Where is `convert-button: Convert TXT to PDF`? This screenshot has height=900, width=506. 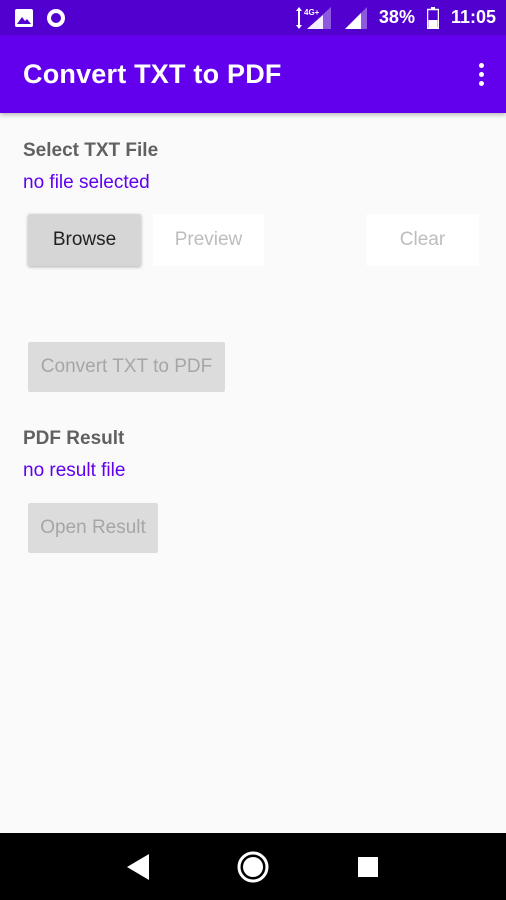
convert-button: Convert TXT to PDF is located at coordinates (126, 367).